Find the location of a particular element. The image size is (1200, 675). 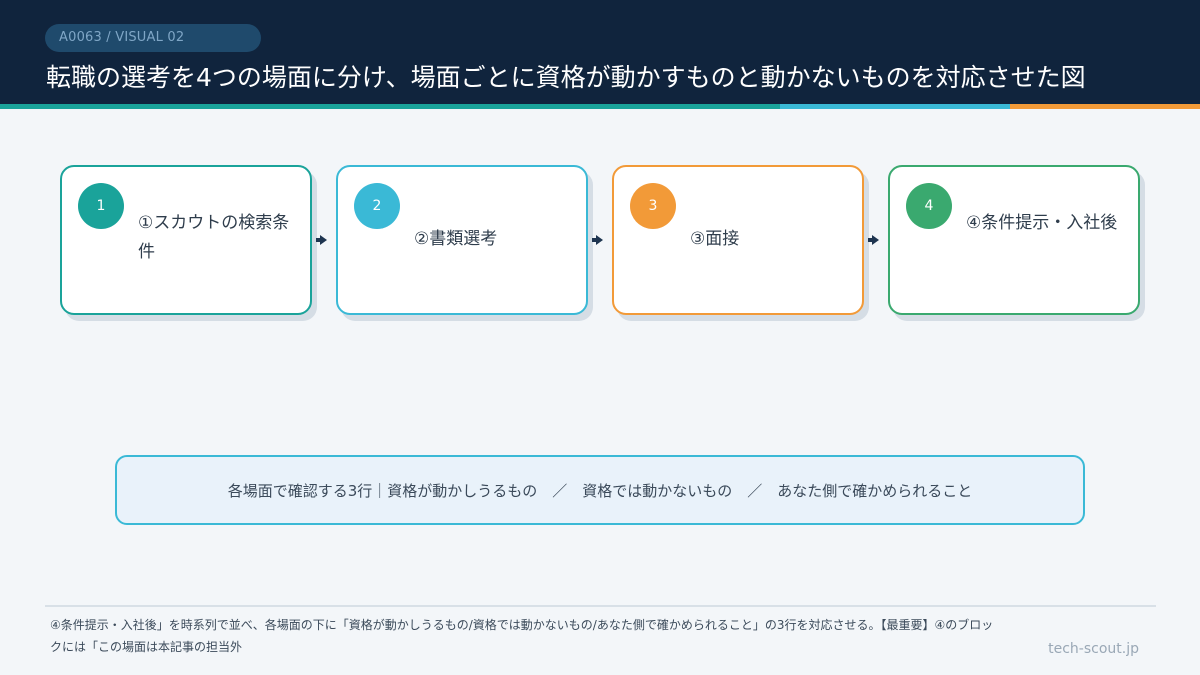

step-card-4: 4 ④条件提示・入社後 is located at coordinates (1014, 240).